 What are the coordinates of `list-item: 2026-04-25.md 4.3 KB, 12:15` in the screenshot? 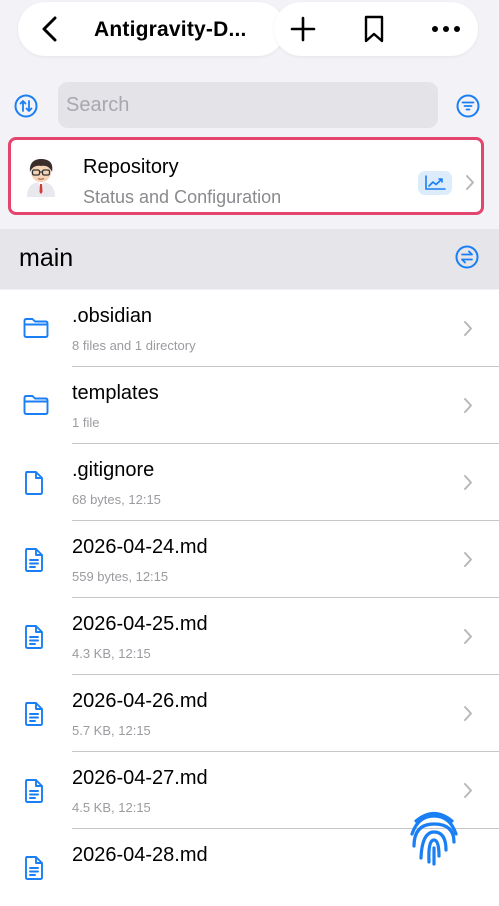 It's located at (249, 636).